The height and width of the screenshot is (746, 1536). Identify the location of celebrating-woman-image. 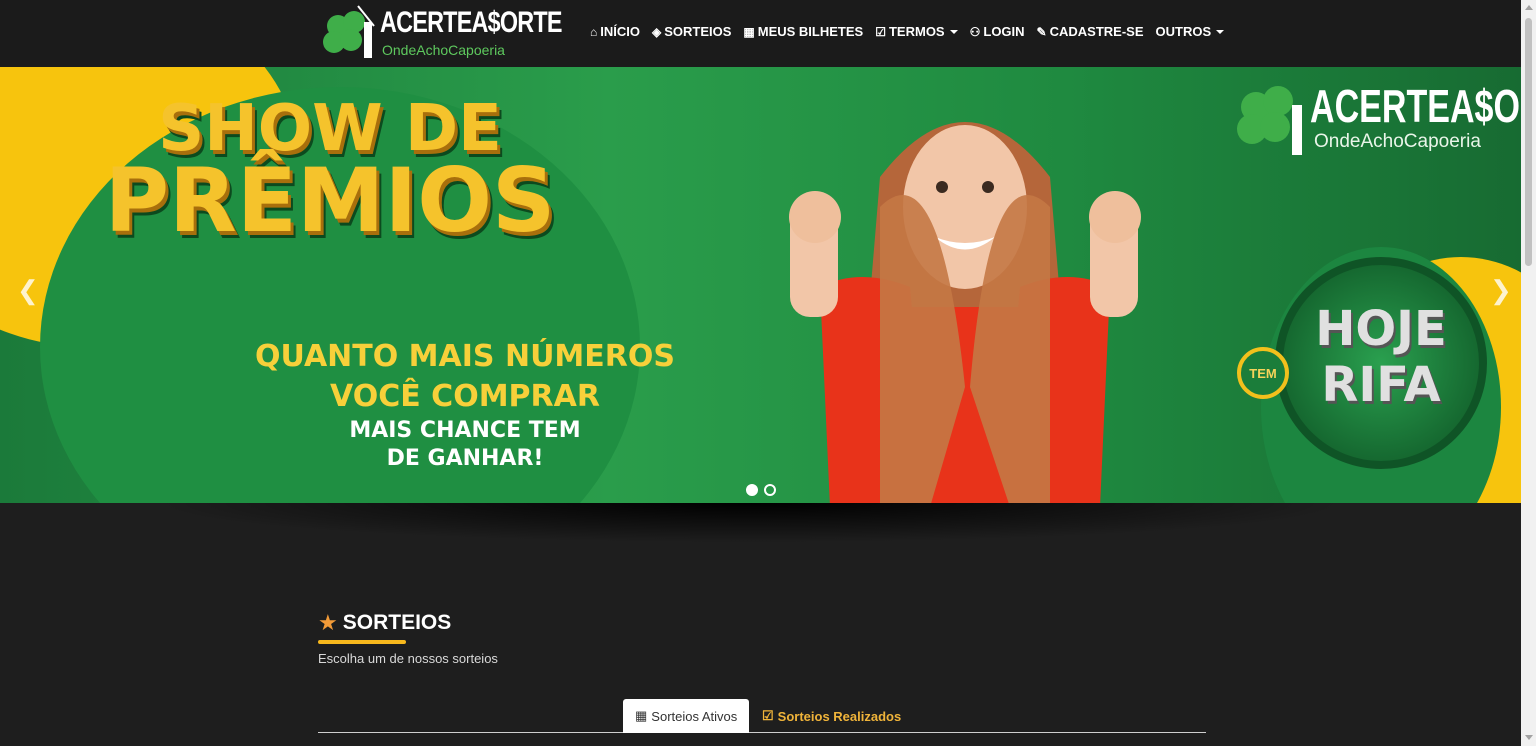
(965, 312).